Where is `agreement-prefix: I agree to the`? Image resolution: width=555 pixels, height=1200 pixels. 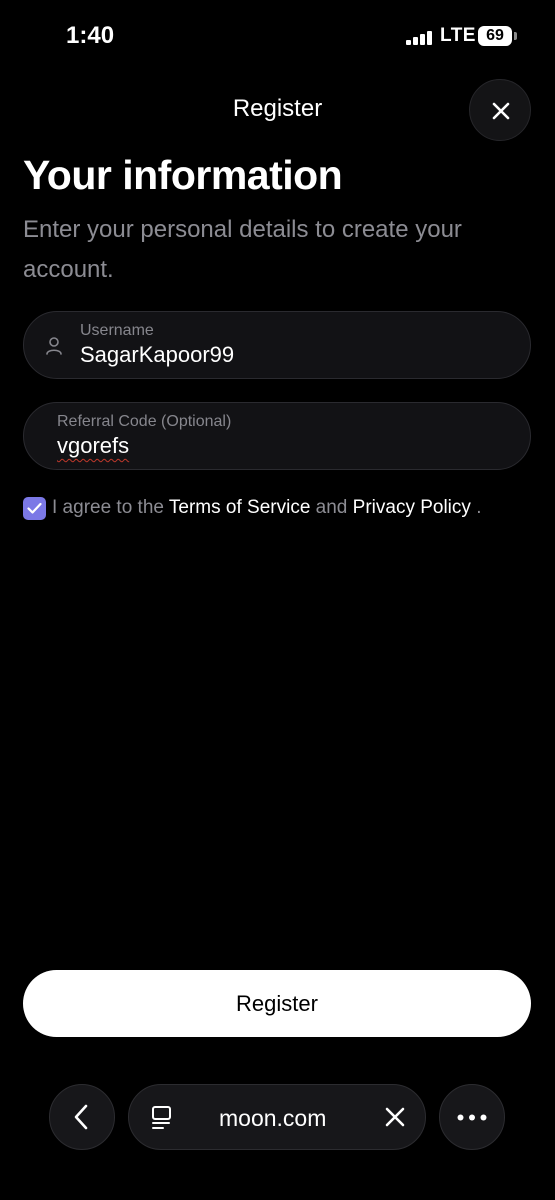 agreement-prefix: I agree to the is located at coordinates (108, 507).